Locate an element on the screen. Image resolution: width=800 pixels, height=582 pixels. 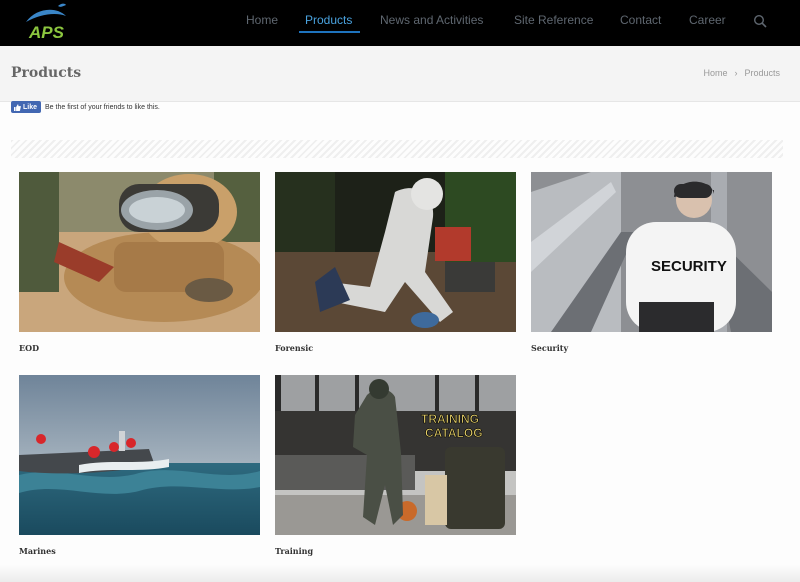
thumbs-up-icon is located at coordinates (17, 107).